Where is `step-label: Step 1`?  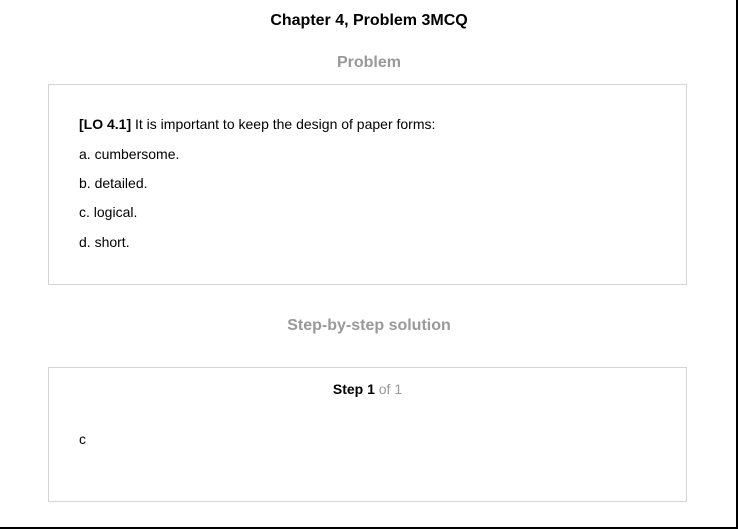 step-label: Step 1 is located at coordinates (353, 389).